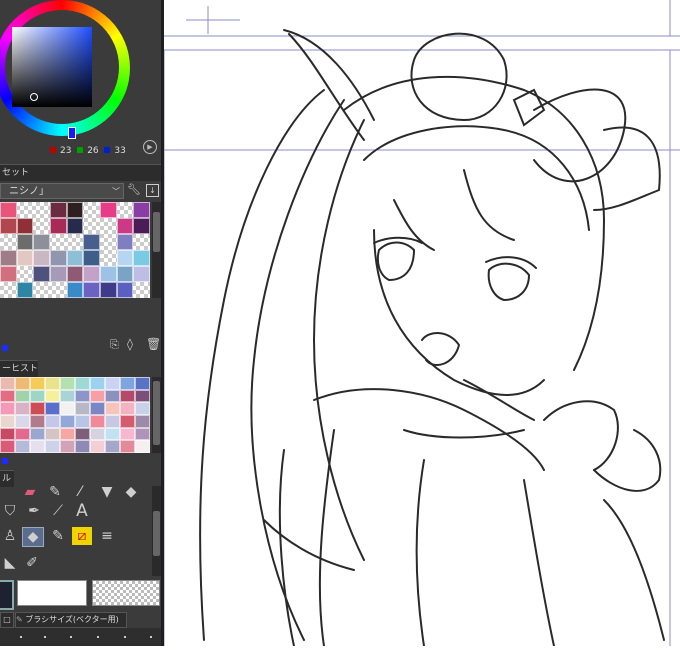  Describe the element at coordinates (34, 511) in the screenshot. I see `pen-icon: ✒` at that location.